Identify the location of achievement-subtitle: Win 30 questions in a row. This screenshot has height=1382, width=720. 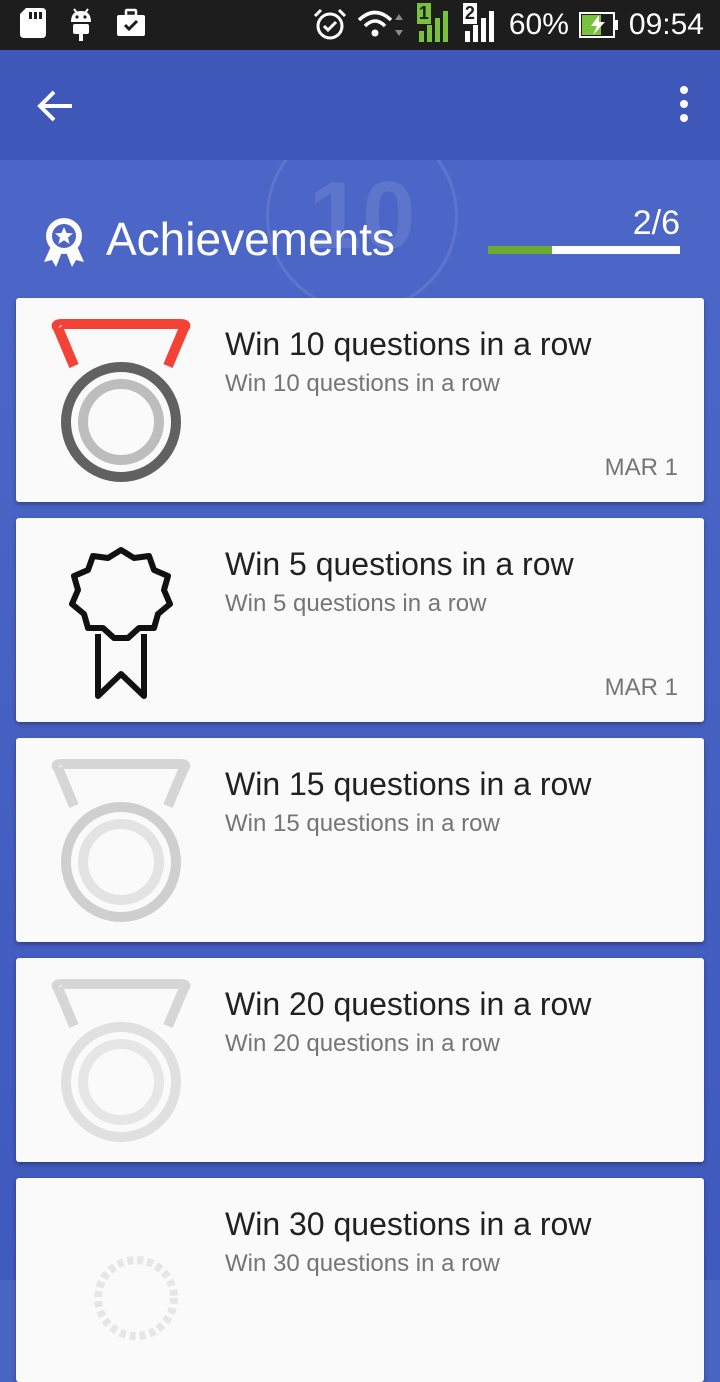
(362, 1263).